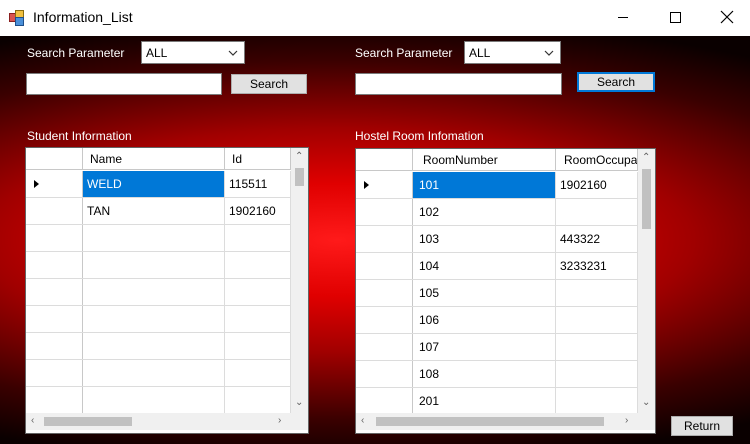  Describe the element at coordinates (484, 239) in the screenshot. I see `table-cell: 103` at that location.